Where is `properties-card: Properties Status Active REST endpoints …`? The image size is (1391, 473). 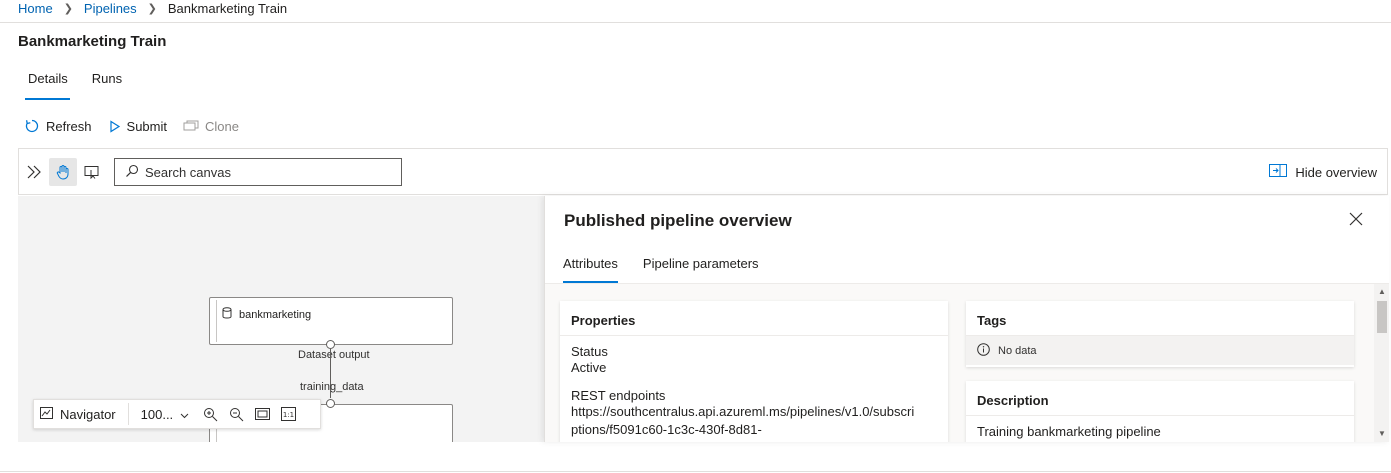
properties-card: Properties Status Active REST endpoints … is located at coordinates (754, 371).